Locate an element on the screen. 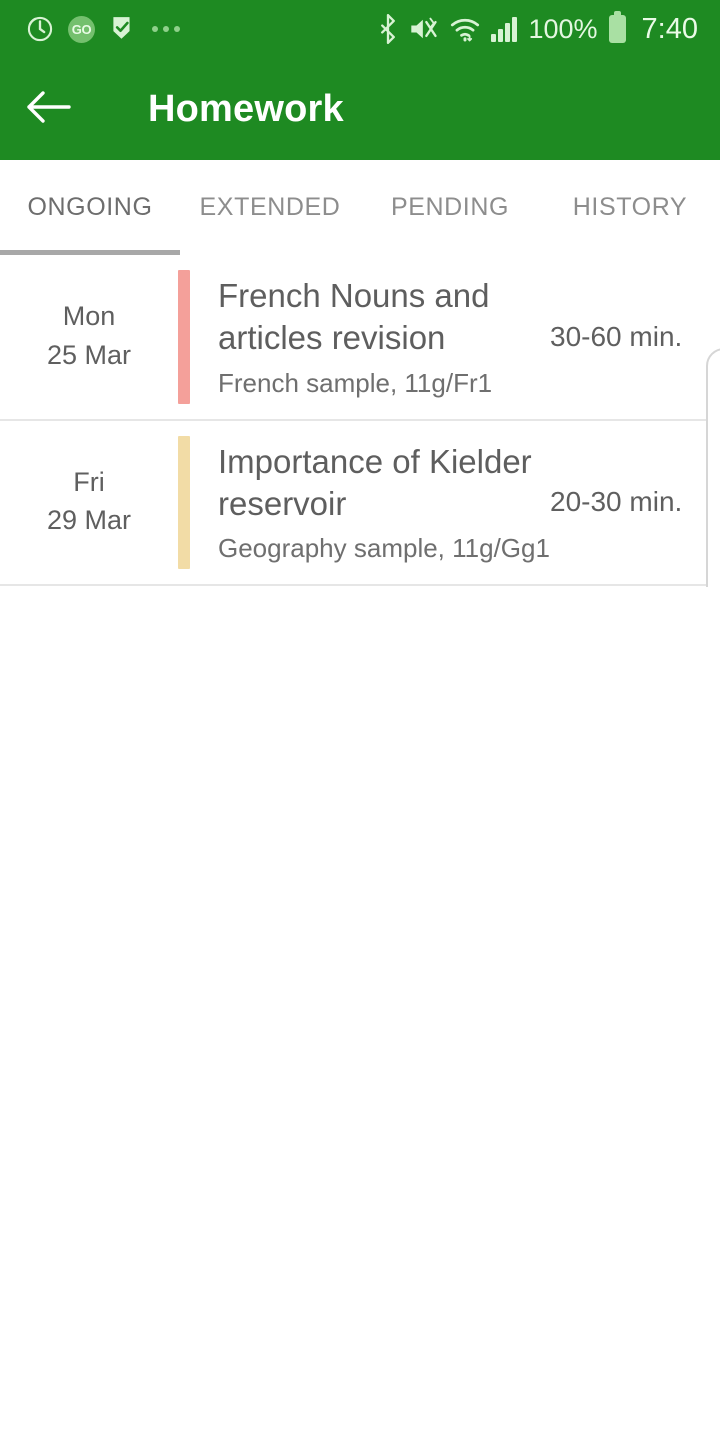  homework-duration: 30-60 min. is located at coordinates (616, 336).